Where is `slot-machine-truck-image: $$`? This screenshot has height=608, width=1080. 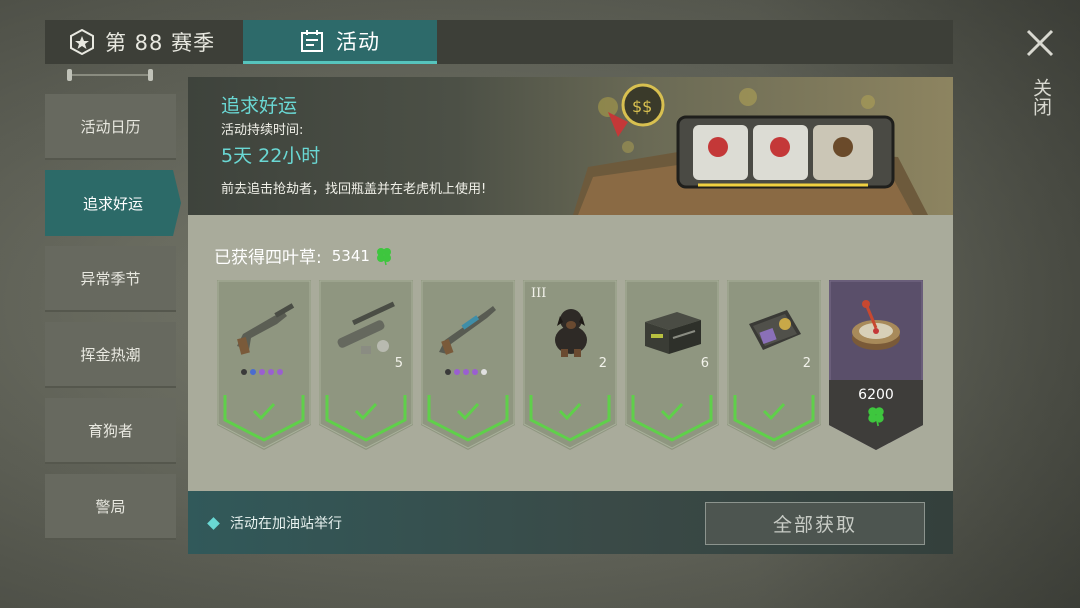 slot-machine-truck-image: $$ is located at coordinates (750, 149).